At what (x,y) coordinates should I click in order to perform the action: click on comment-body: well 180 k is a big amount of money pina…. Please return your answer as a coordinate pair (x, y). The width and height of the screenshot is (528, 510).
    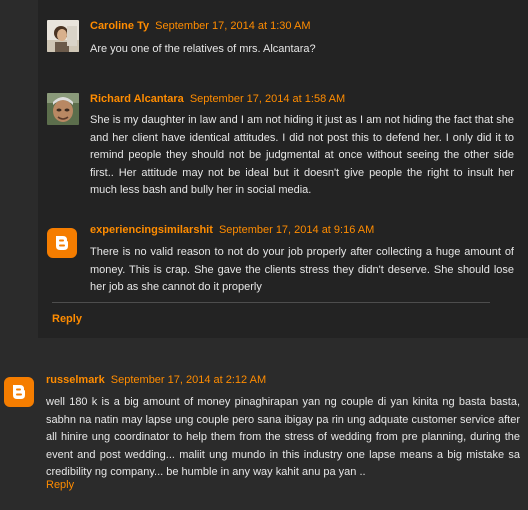
    Looking at the image, I should click on (283, 437).